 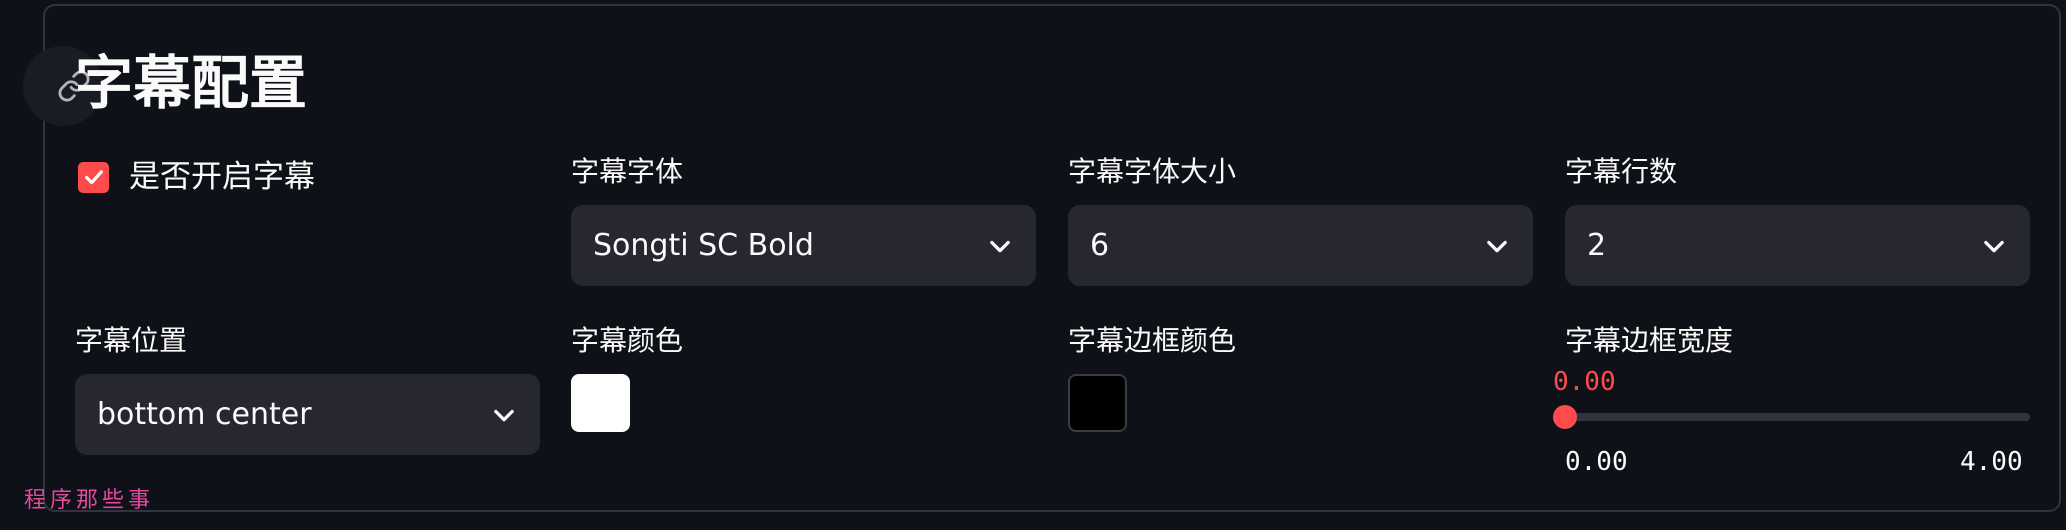 What do you see at coordinates (191, 83) in the screenshot?
I see `section-title: 字幕配置` at bounding box center [191, 83].